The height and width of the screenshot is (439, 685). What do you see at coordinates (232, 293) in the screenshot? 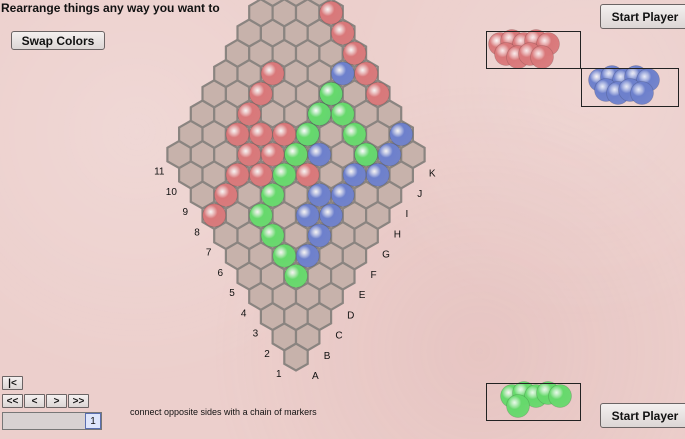
I see `row-label: 5` at bounding box center [232, 293].